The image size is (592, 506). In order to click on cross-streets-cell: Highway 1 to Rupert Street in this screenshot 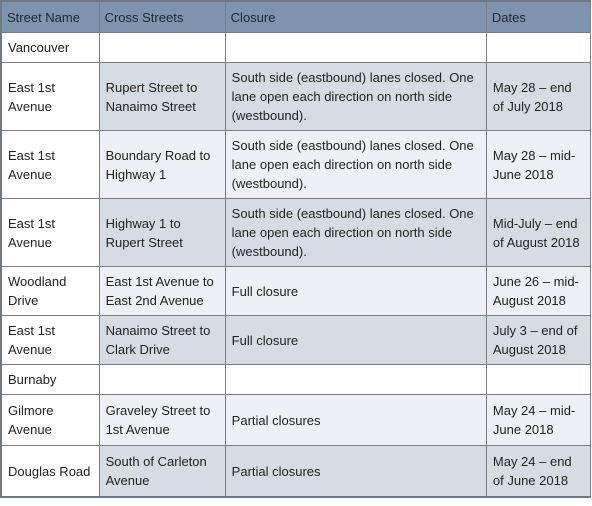, I will do `click(162, 232)`.